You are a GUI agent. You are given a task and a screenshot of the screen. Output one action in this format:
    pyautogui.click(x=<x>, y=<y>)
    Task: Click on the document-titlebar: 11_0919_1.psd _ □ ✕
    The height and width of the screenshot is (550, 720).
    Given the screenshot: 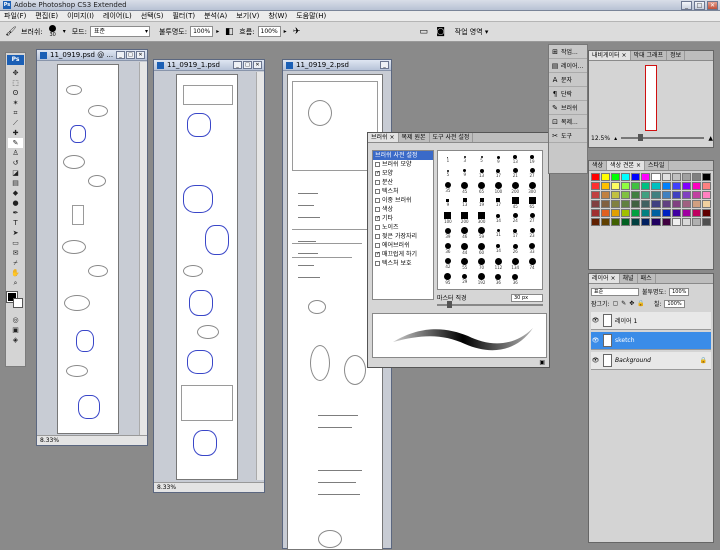 What is the action you would take?
    pyautogui.click(x=209, y=65)
    